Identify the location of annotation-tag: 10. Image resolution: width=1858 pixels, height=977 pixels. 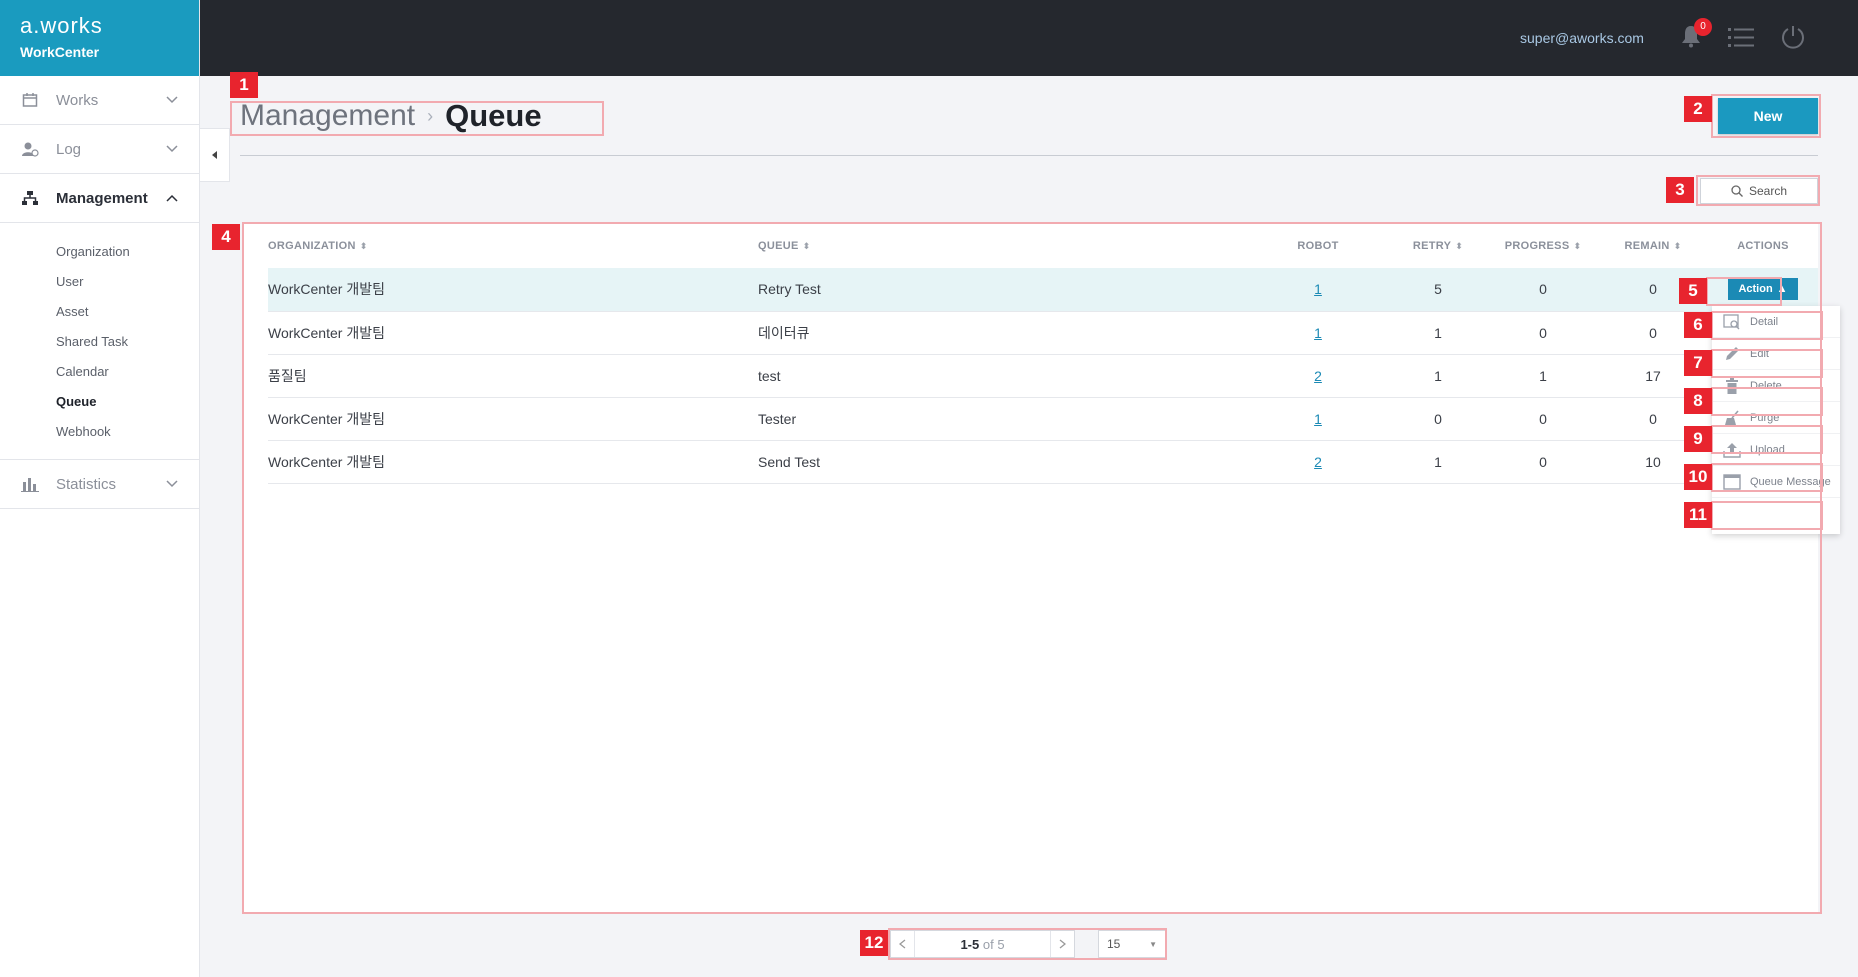
(1698, 477).